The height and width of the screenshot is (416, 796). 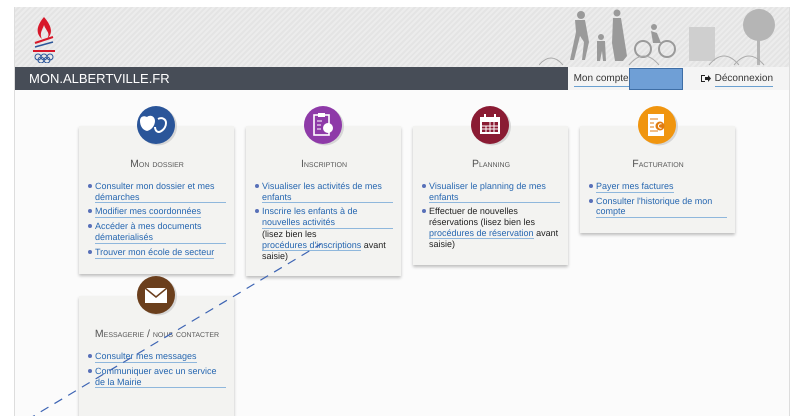 I want to click on menu-link: Trouver mon école de secteur, so click(x=154, y=252).